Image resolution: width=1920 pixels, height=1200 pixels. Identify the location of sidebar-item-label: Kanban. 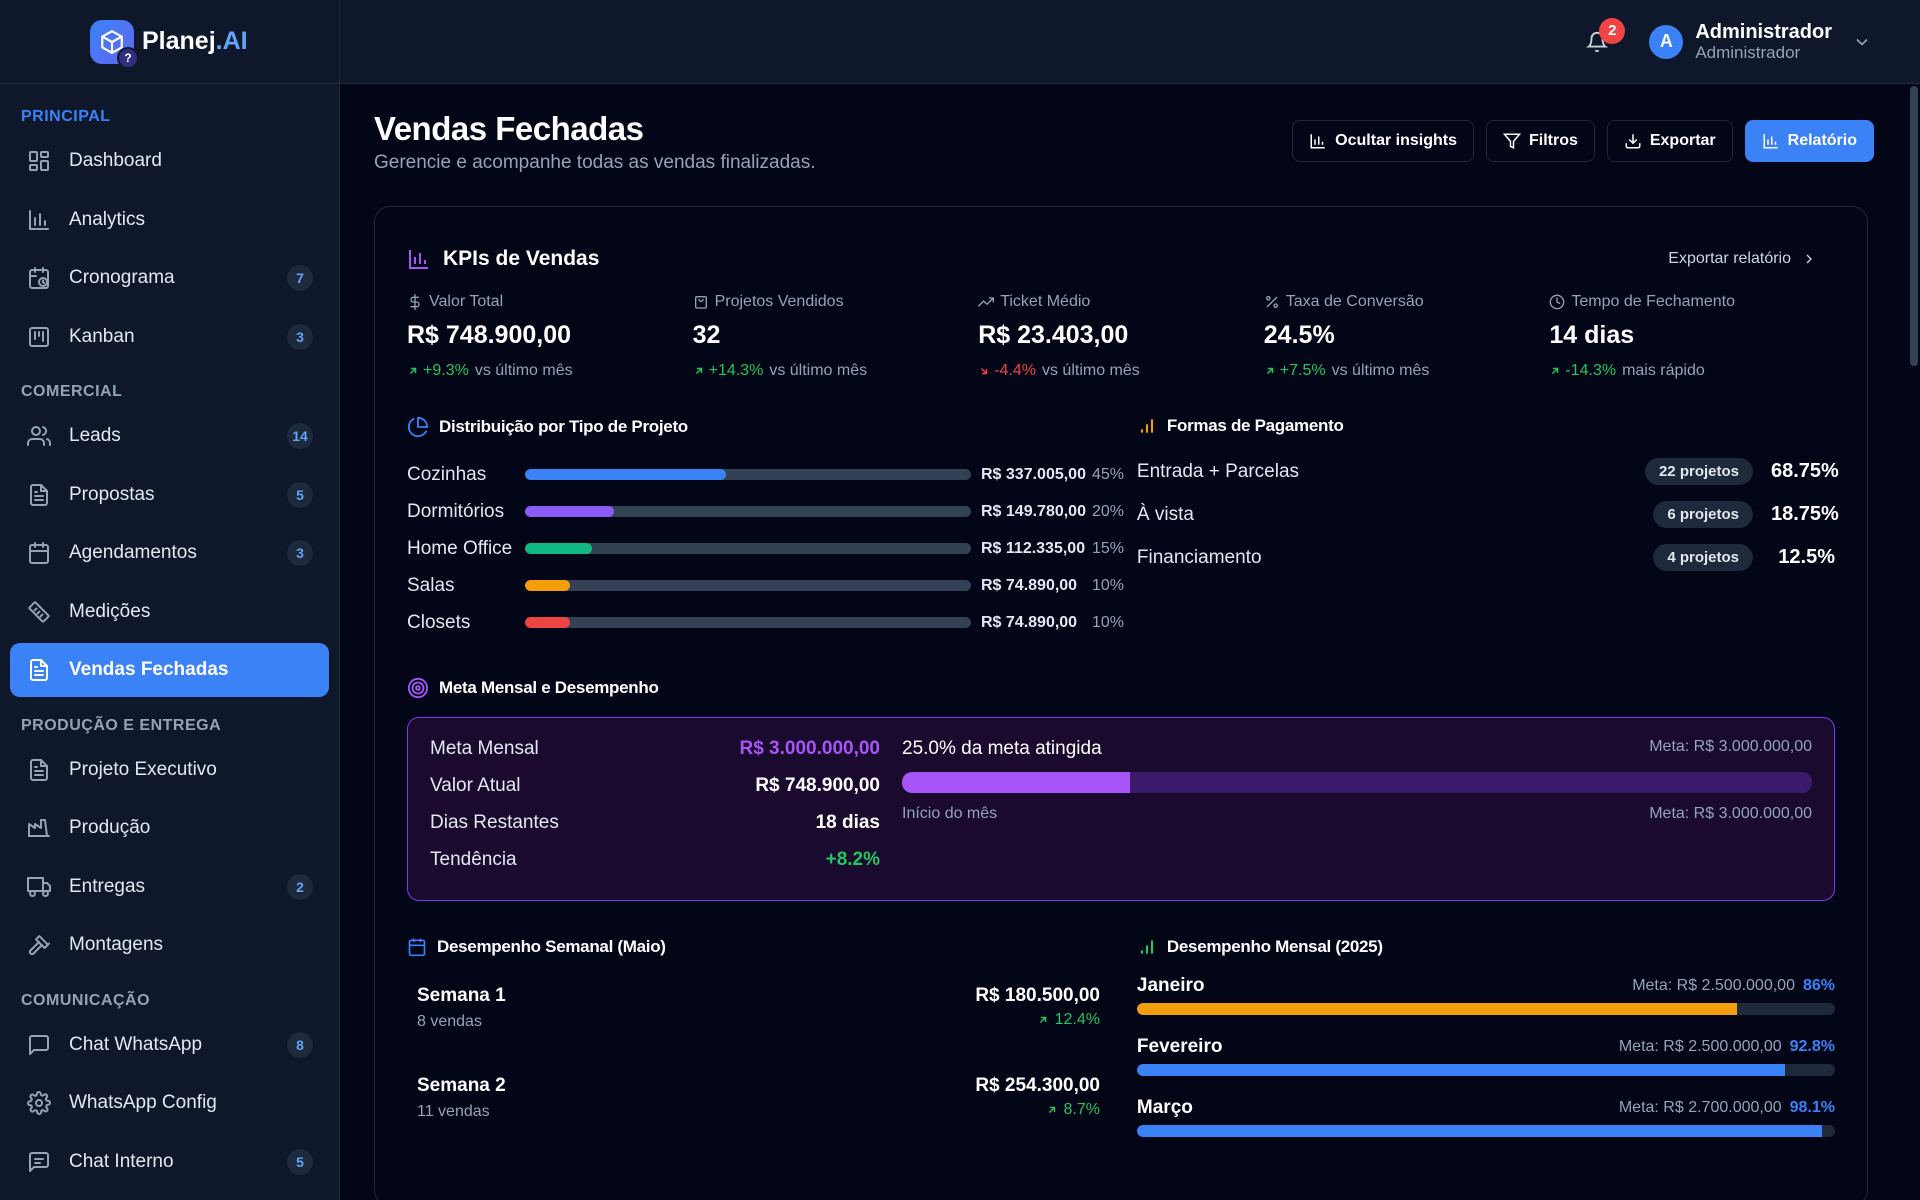
(102, 336).